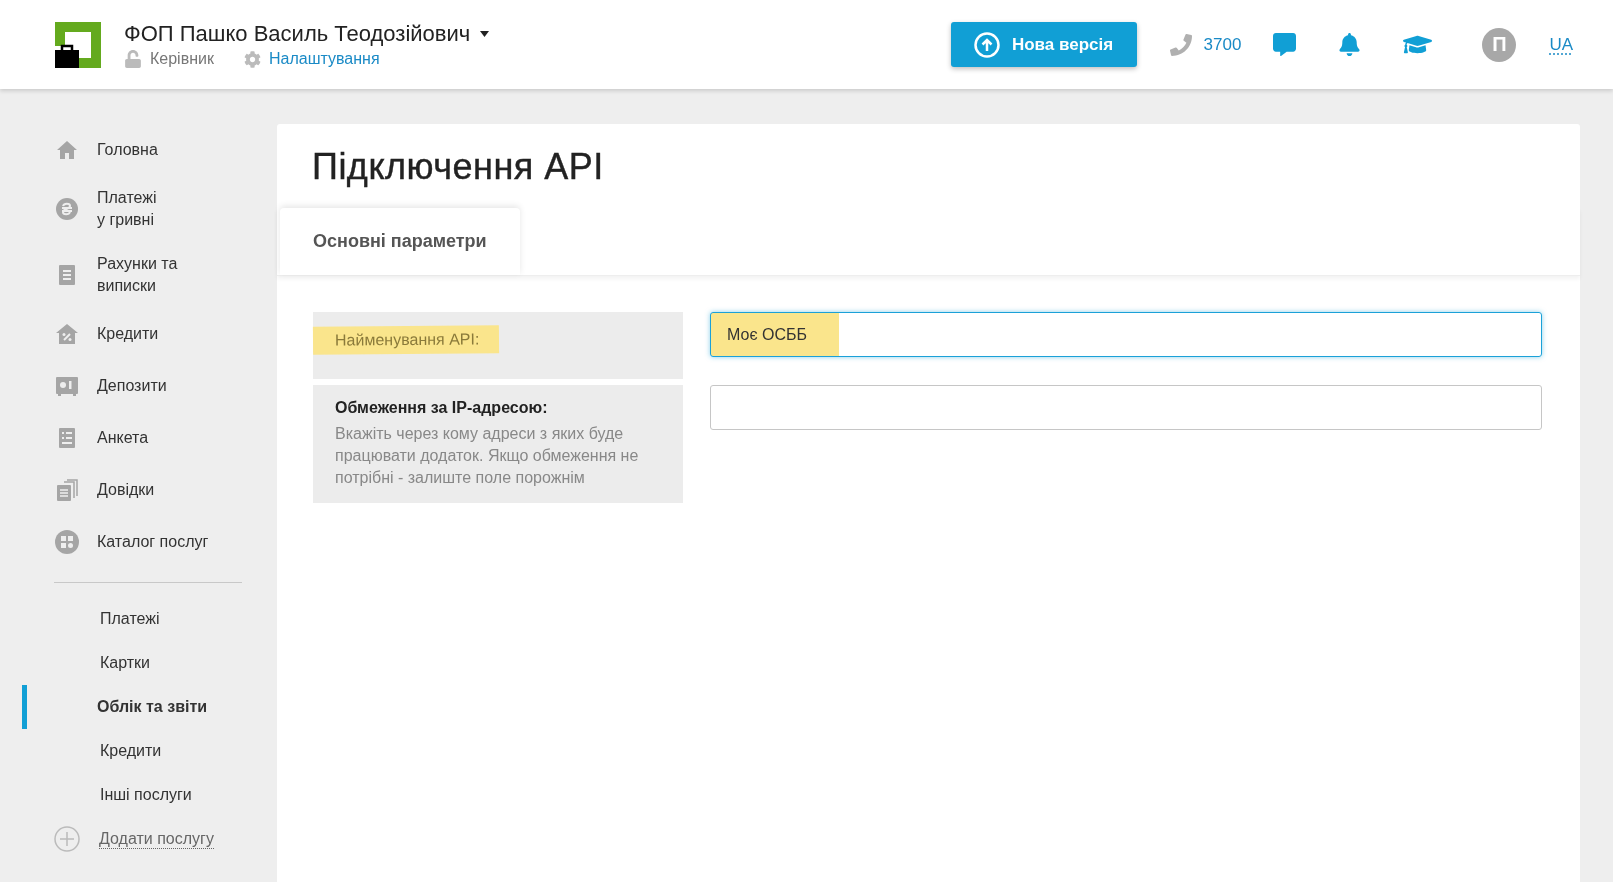 The height and width of the screenshot is (882, 1613). Describe the element at coordinates (442, 408) in the screenshot. I see `field-label: Обмеження за IP-адресою:` at that location.